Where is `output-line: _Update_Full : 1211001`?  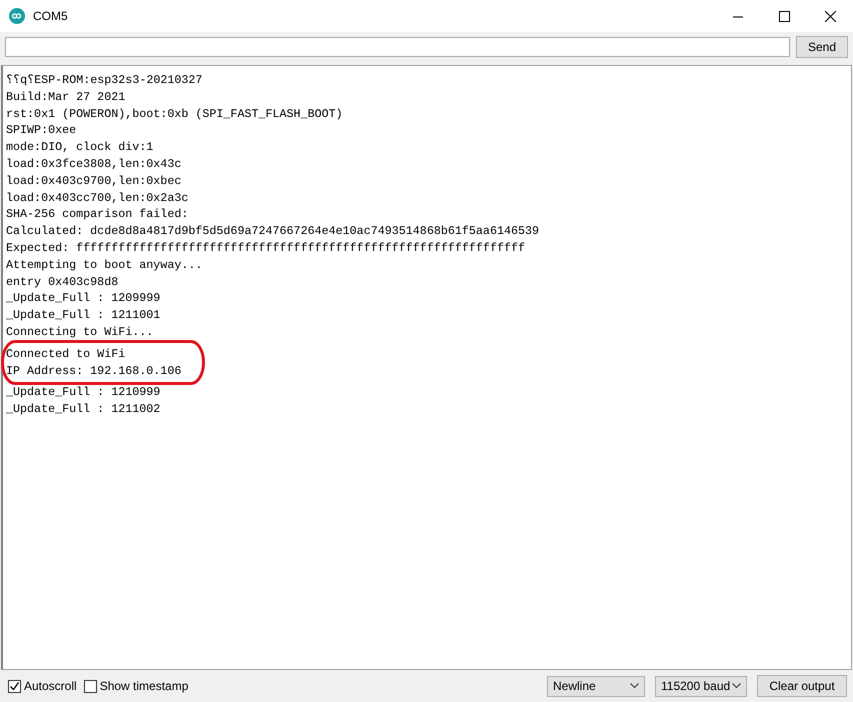
output-line: _Update_Full : 1211001 is located at coordinates (83, 315).